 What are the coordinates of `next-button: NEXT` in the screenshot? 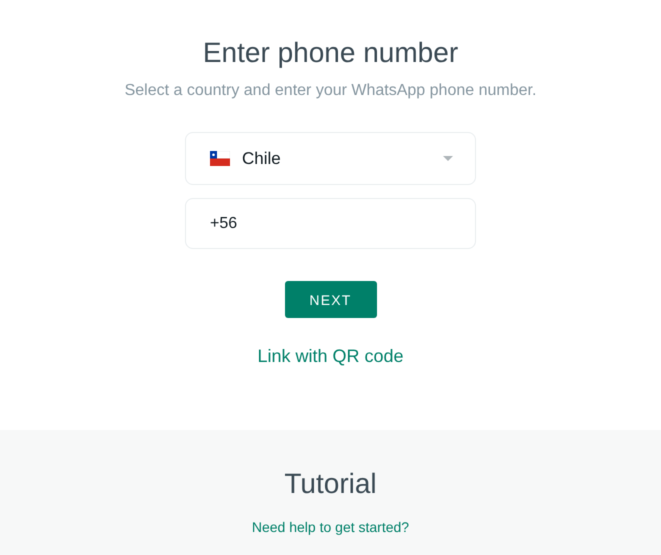 It's located at (330, 299).